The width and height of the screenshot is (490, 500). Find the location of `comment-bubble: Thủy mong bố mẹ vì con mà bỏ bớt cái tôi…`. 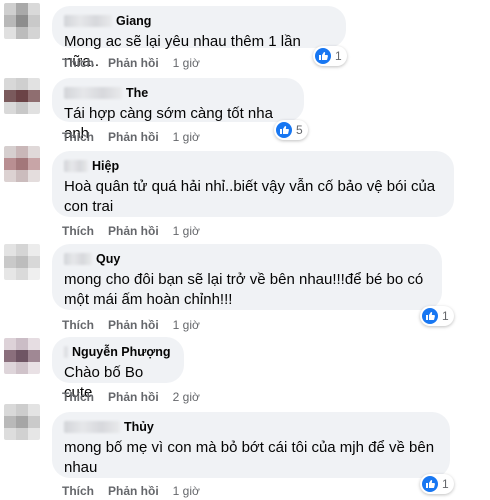

comment-bubble: Thủy mong bố mẹ vì con mà bỏ bớt cái tôi… is located at coordinates (251, 445).